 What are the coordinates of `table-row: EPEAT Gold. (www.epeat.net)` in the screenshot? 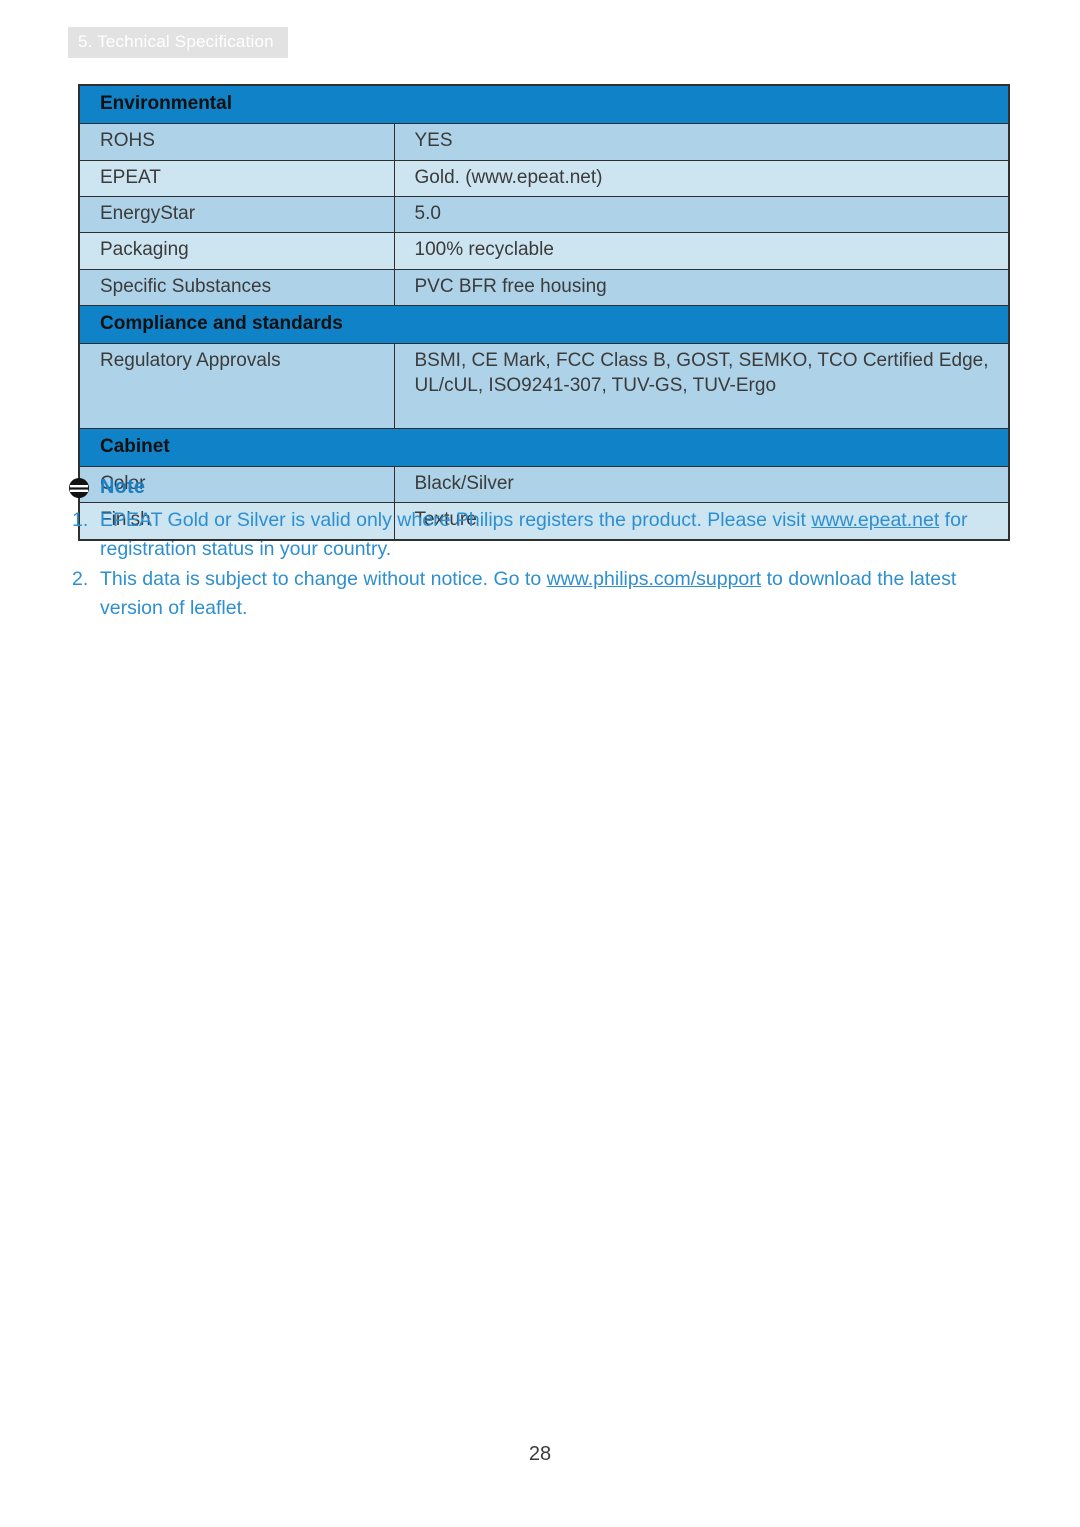 It's located at (544, 178).